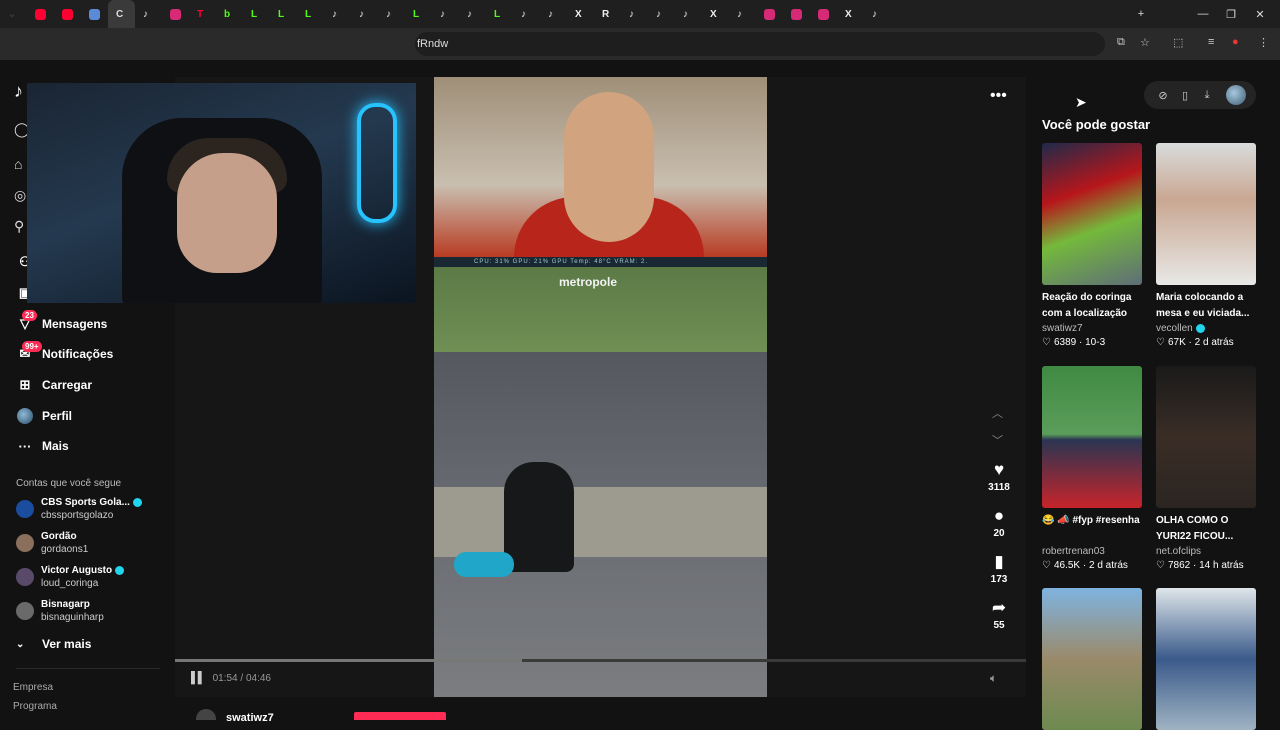 The image size is (1280, 730). I want to click on share-action: ➦ 55, so click(999, 614).